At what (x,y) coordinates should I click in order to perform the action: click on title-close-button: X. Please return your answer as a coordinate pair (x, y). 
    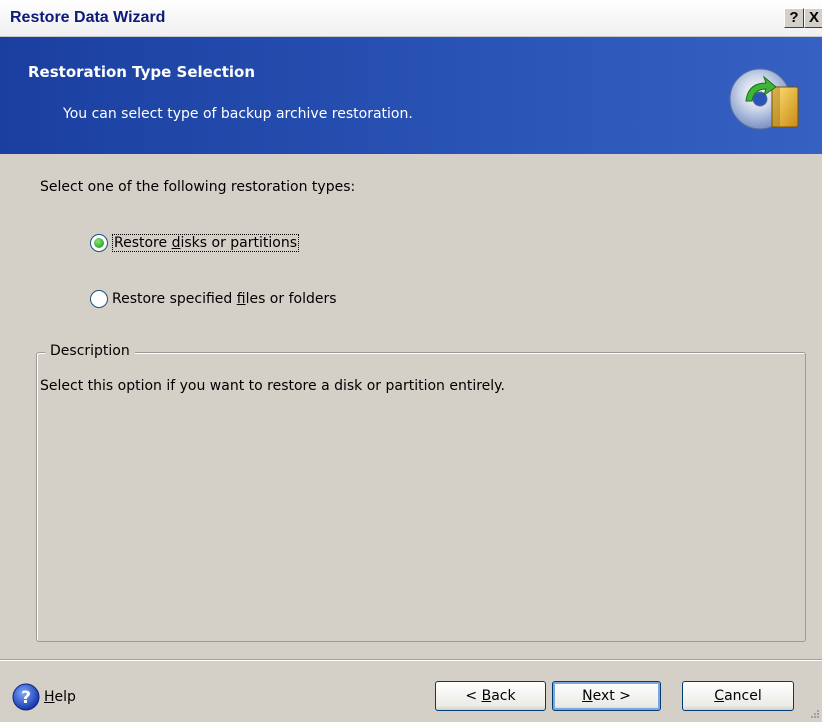
    Looking at the image, I should click on (813, 18).